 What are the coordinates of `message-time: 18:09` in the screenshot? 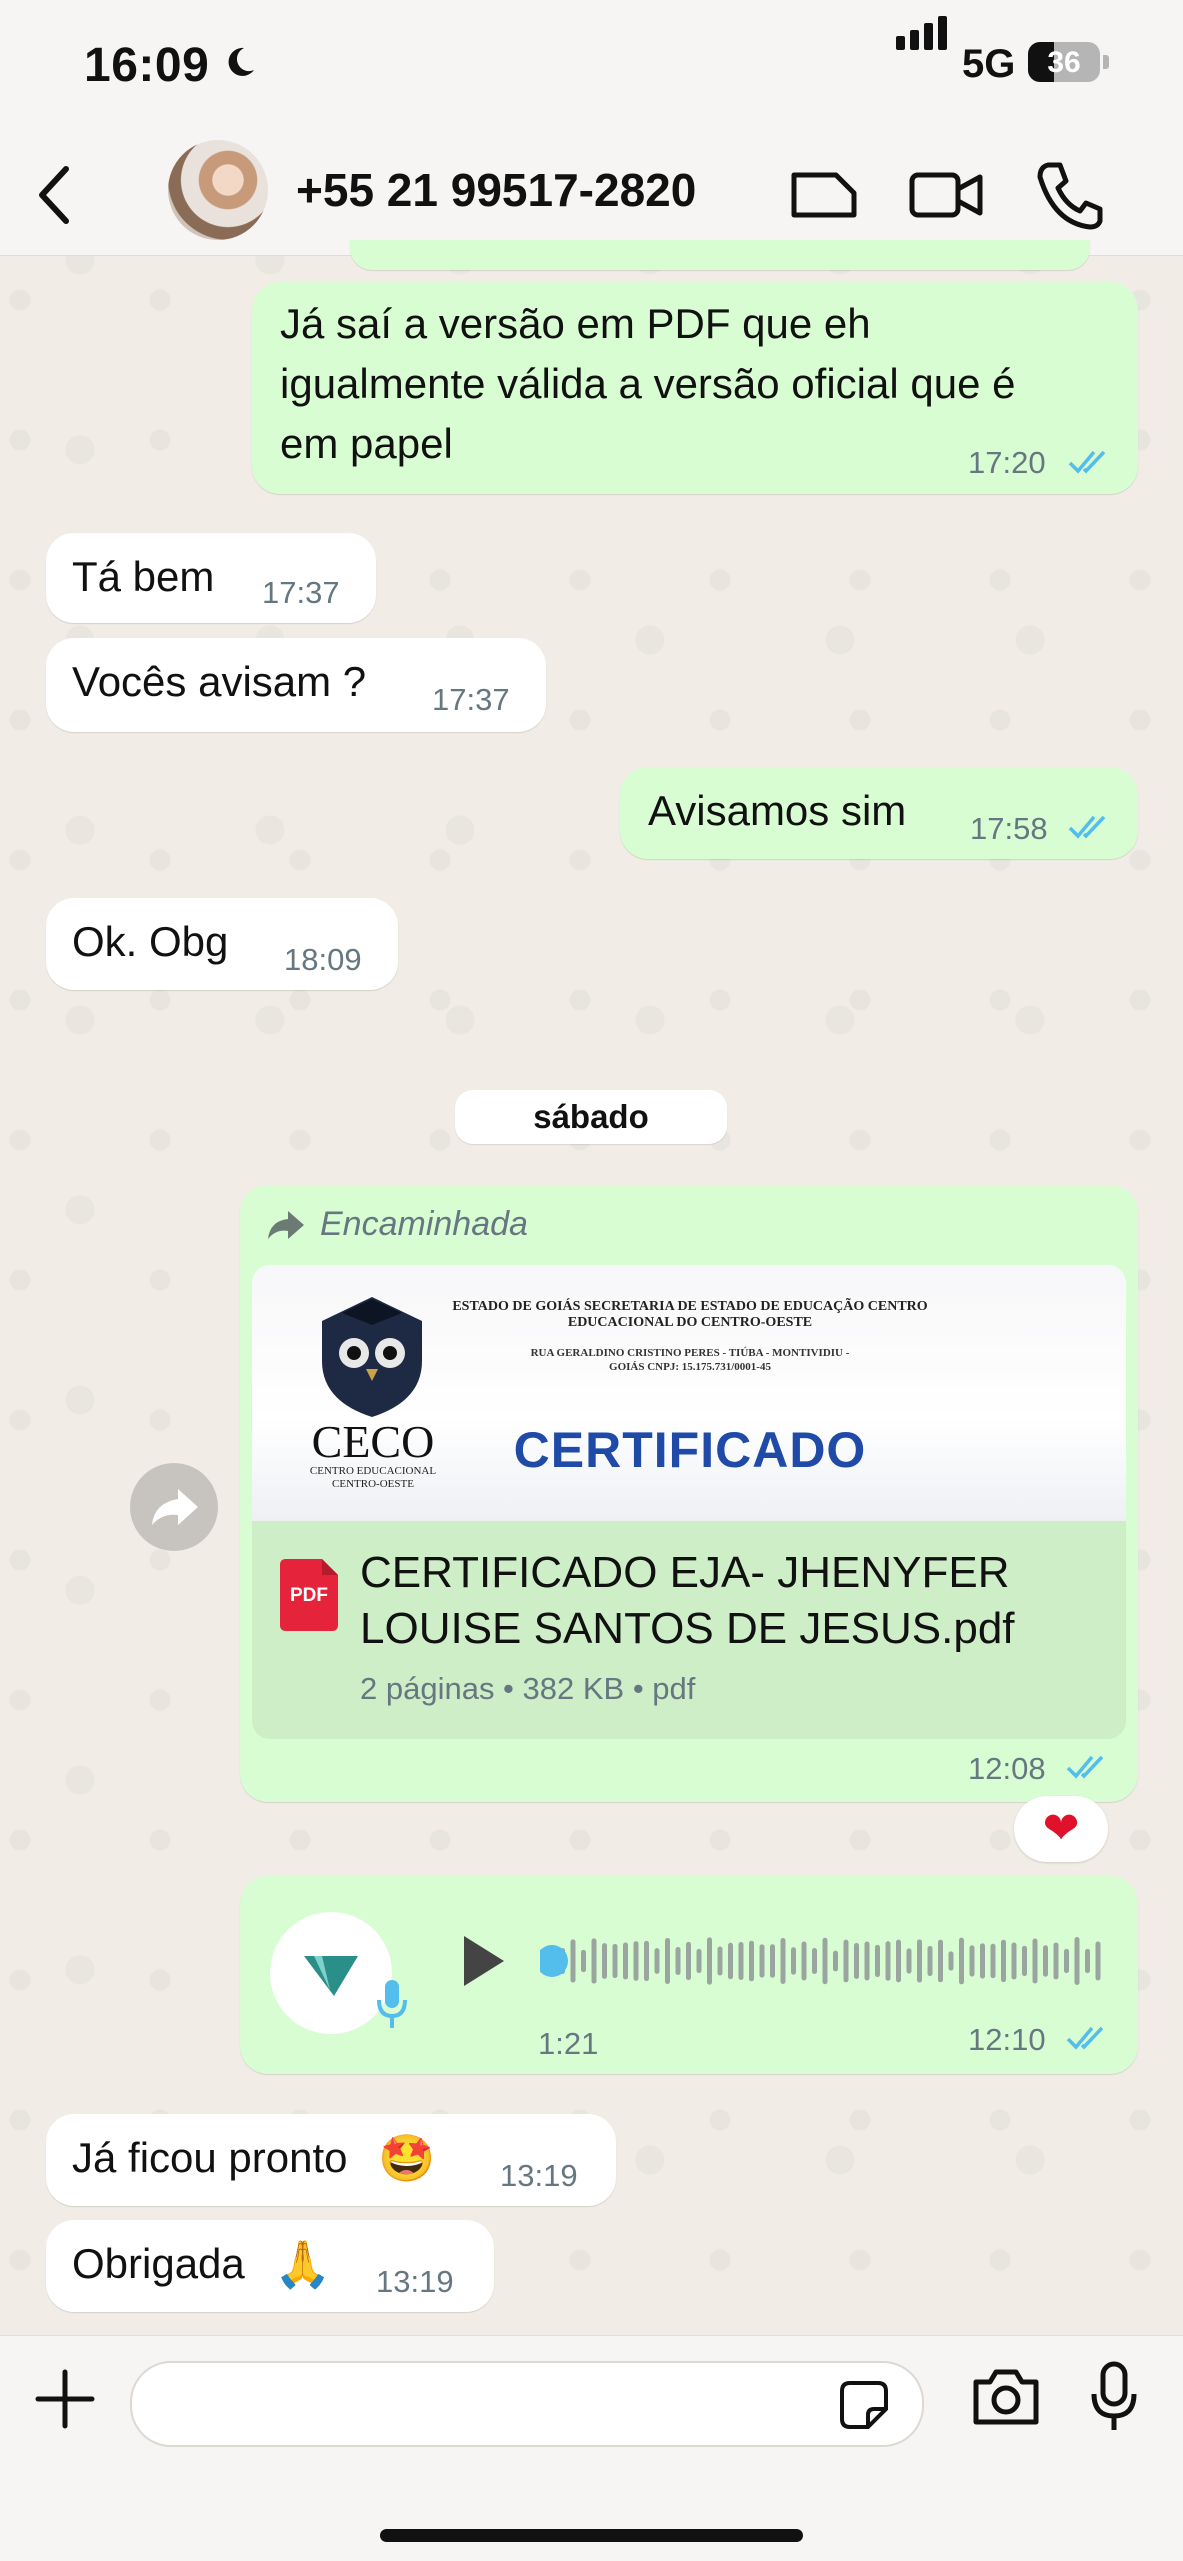 It's located at (323, 959).